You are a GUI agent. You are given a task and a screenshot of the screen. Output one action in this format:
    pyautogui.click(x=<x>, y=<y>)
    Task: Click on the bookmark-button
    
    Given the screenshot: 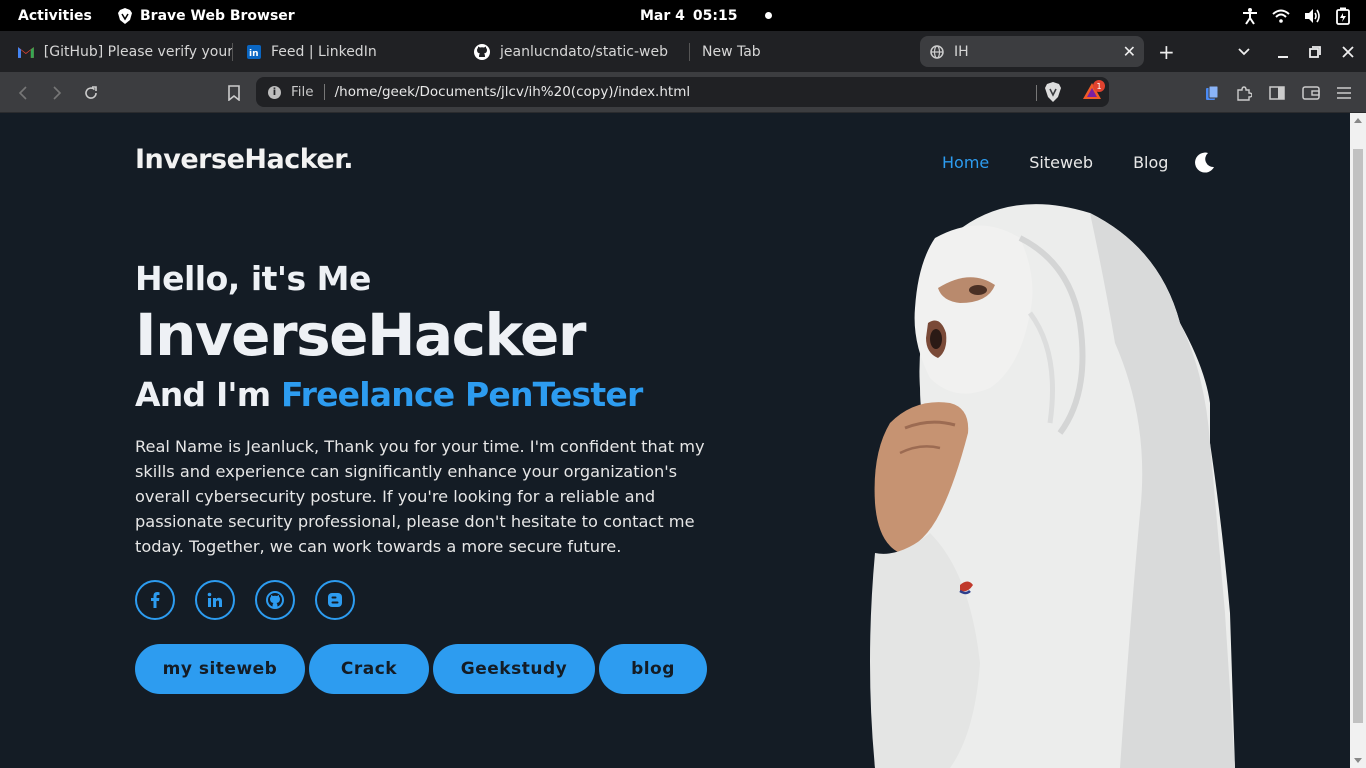 What is the action you would take?
    pyautogui.click(x=234, y=92)
    